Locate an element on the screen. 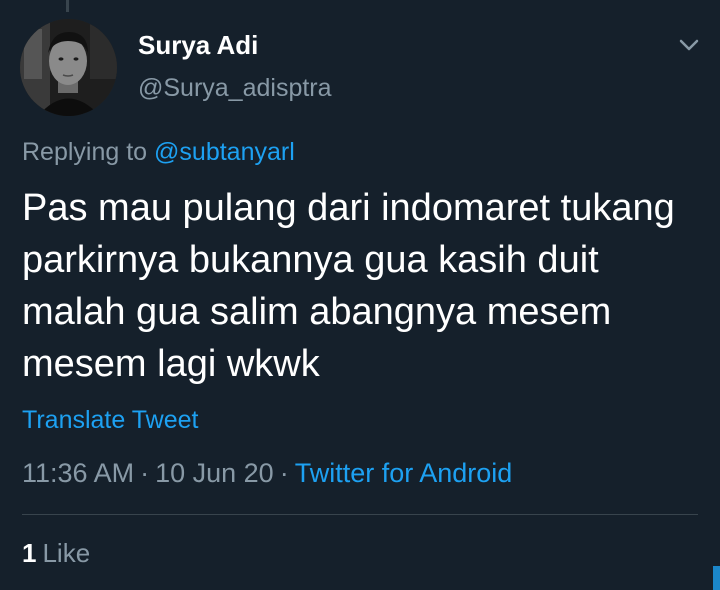 The height and width of the screenshot is (590, 720). scroll-indicator is located at coordinates (716, 578).